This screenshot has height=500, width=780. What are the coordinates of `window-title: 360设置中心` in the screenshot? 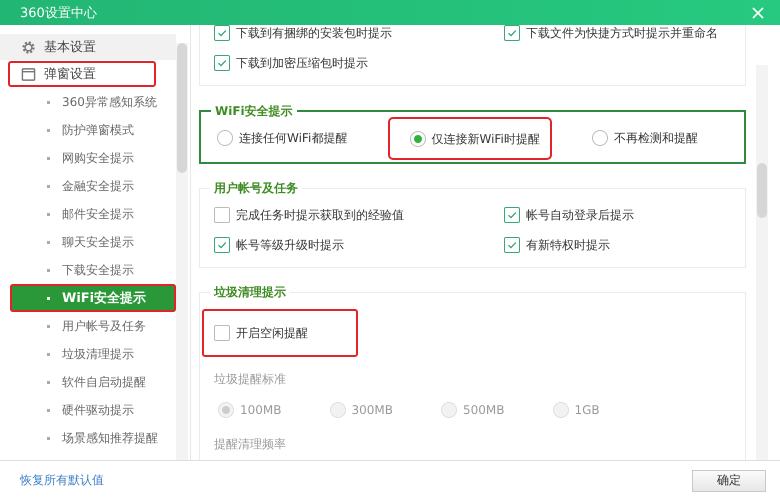 It's located at (58, 13).